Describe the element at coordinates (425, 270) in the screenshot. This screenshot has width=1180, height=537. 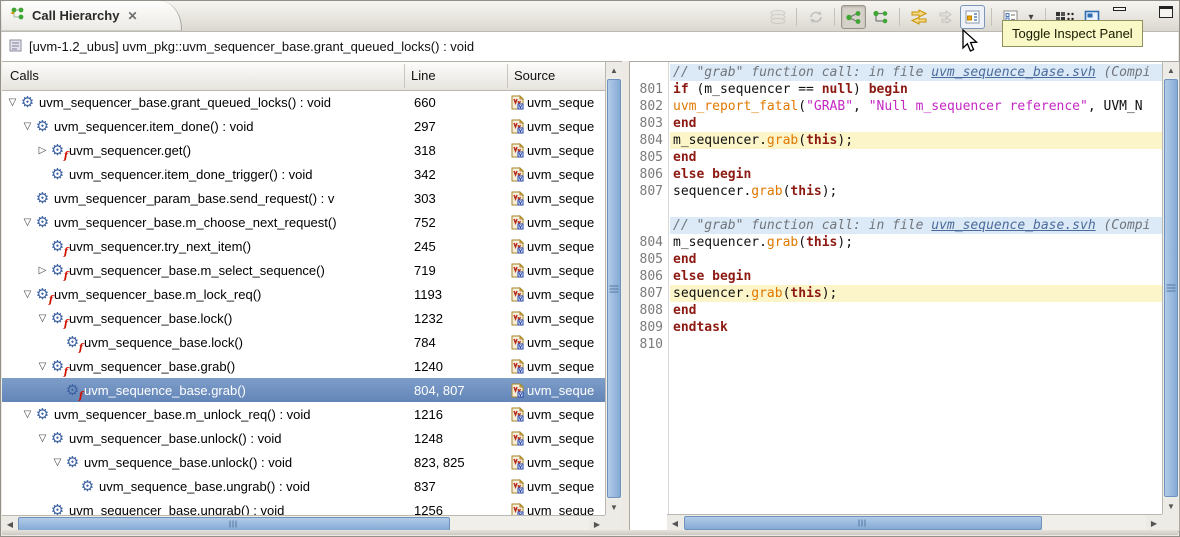
I see `line-cell: 719` at that location.